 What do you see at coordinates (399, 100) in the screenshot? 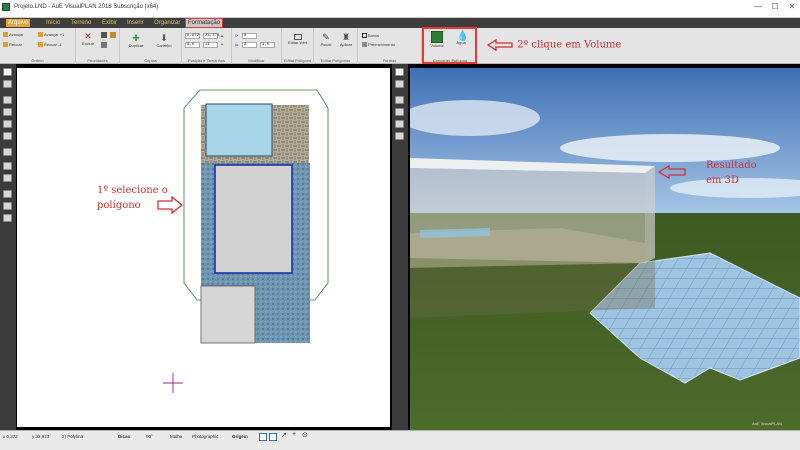
I see `camera-icon` at bounding box center [399, 100].